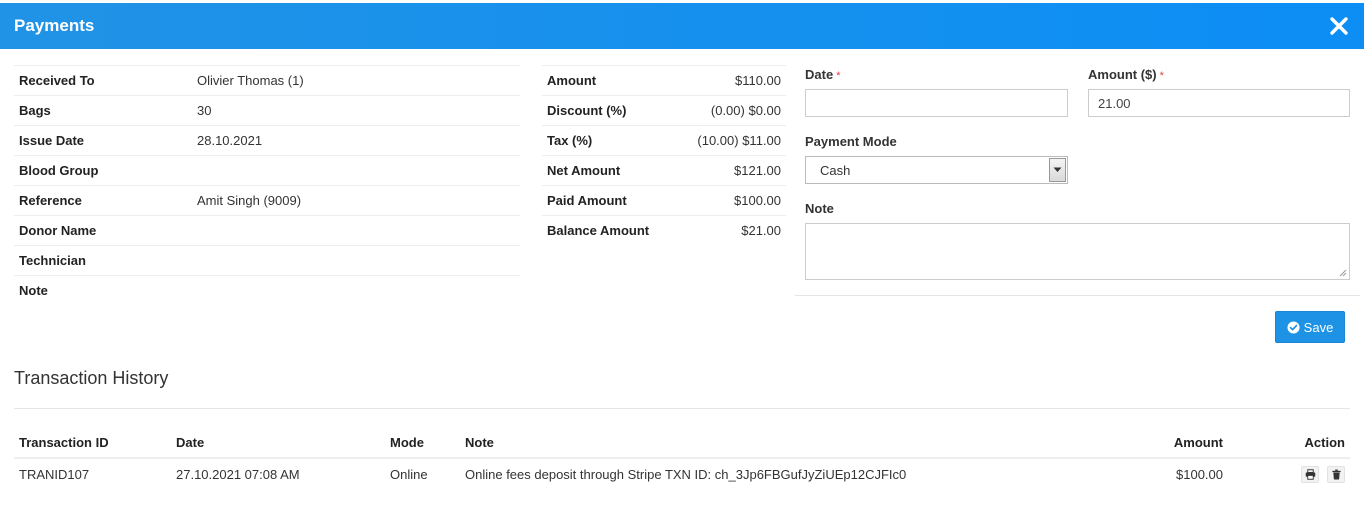 The image size is (1364, 512). I want to click on amount-label: Paid Amount, so click(608, 200).